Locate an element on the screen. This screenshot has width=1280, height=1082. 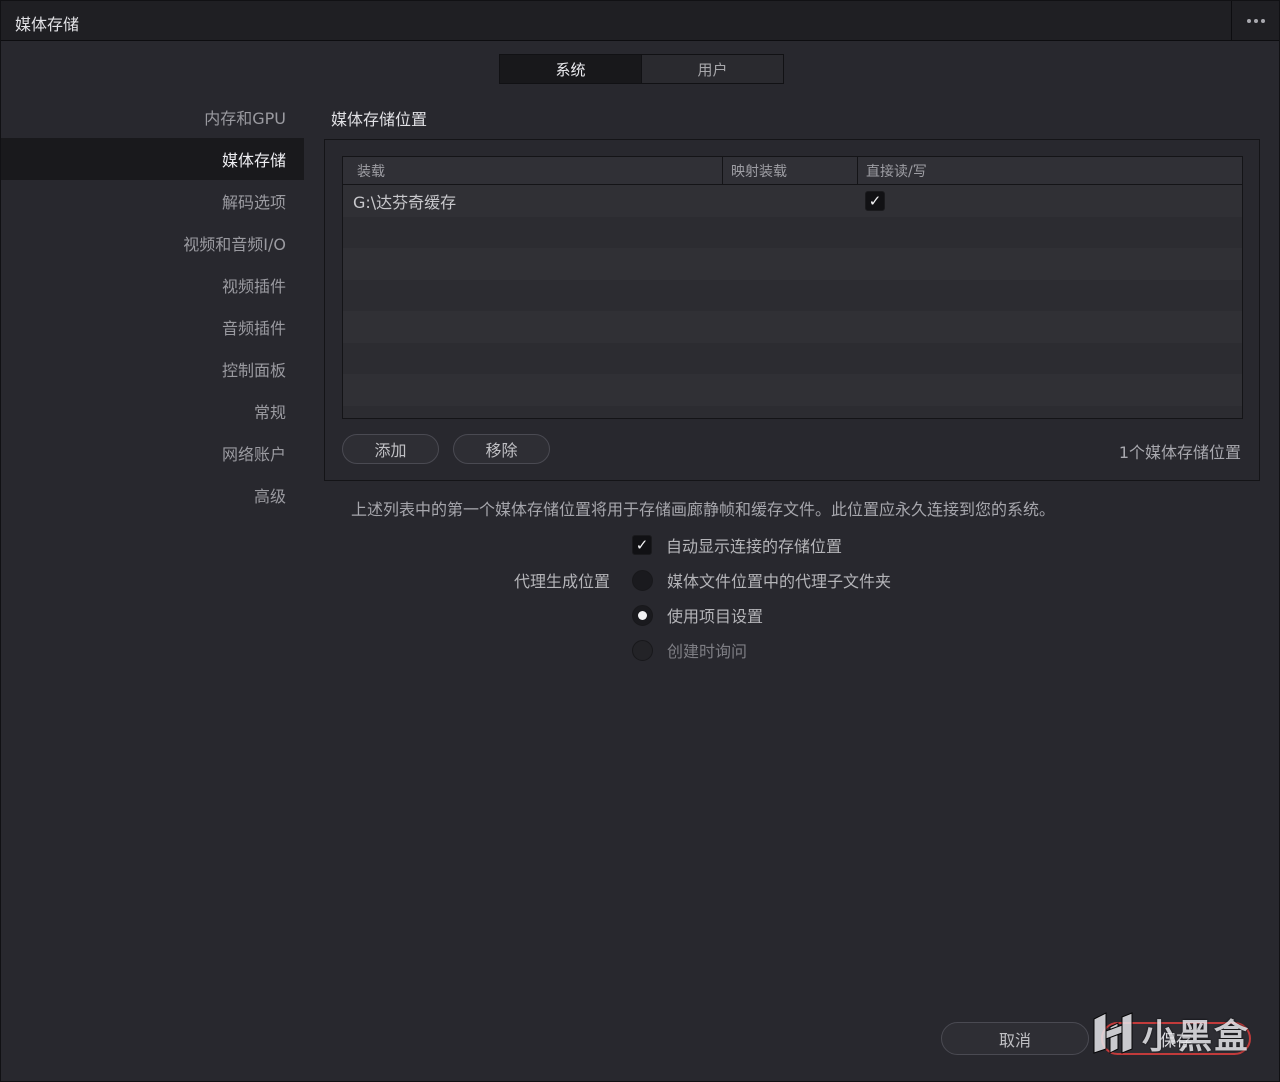
proxy-option-ask: 创建时询问 is located at coordinates (689, 650).